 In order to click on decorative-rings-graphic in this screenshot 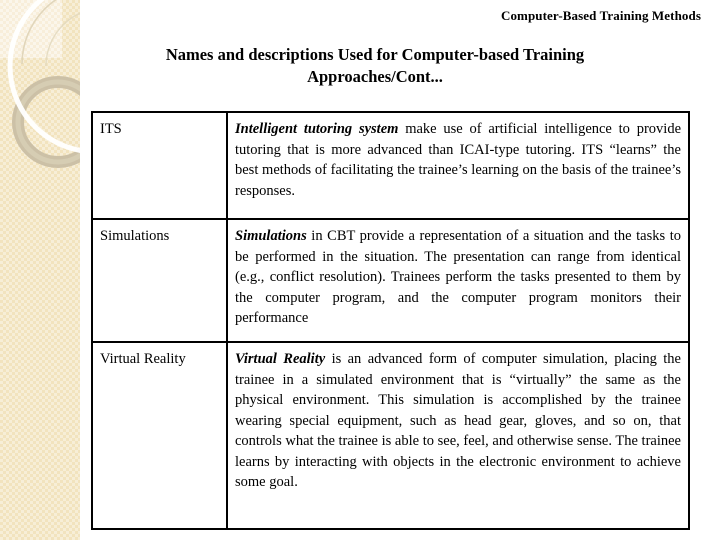, I will do `click(43, 84)`.